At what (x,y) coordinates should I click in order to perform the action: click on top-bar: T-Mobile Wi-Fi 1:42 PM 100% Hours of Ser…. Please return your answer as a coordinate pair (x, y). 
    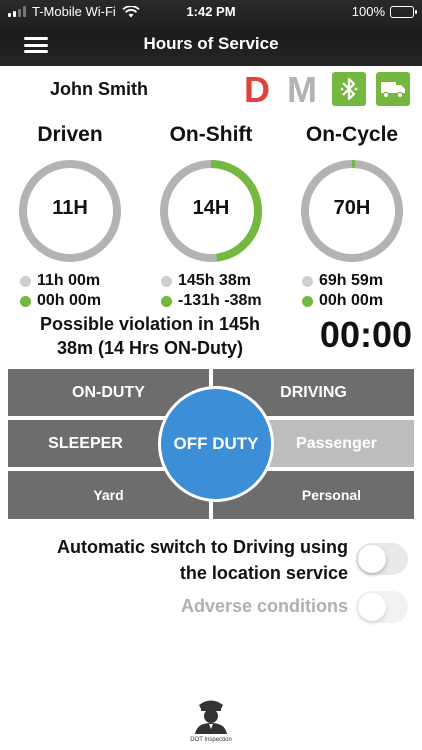
    Looking at the image, I should click on (211, 33).